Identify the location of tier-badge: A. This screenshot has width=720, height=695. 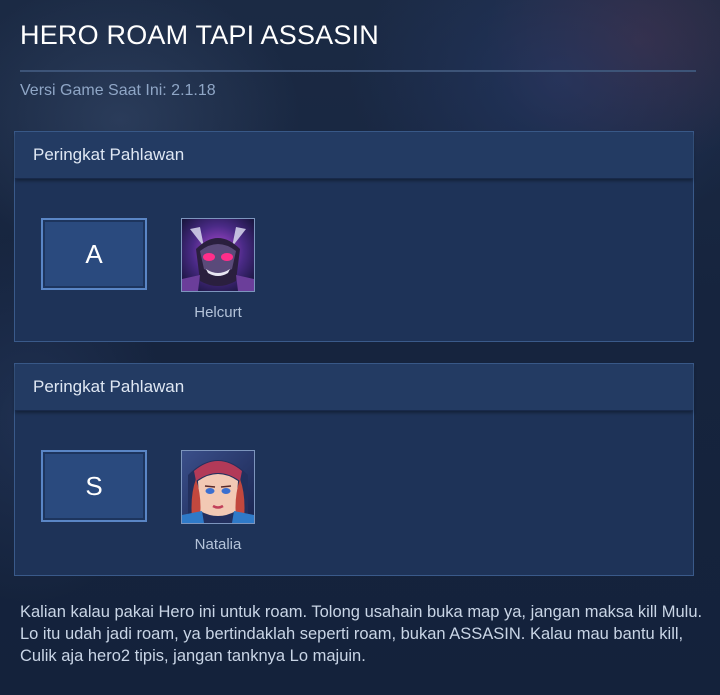
(94, 254).